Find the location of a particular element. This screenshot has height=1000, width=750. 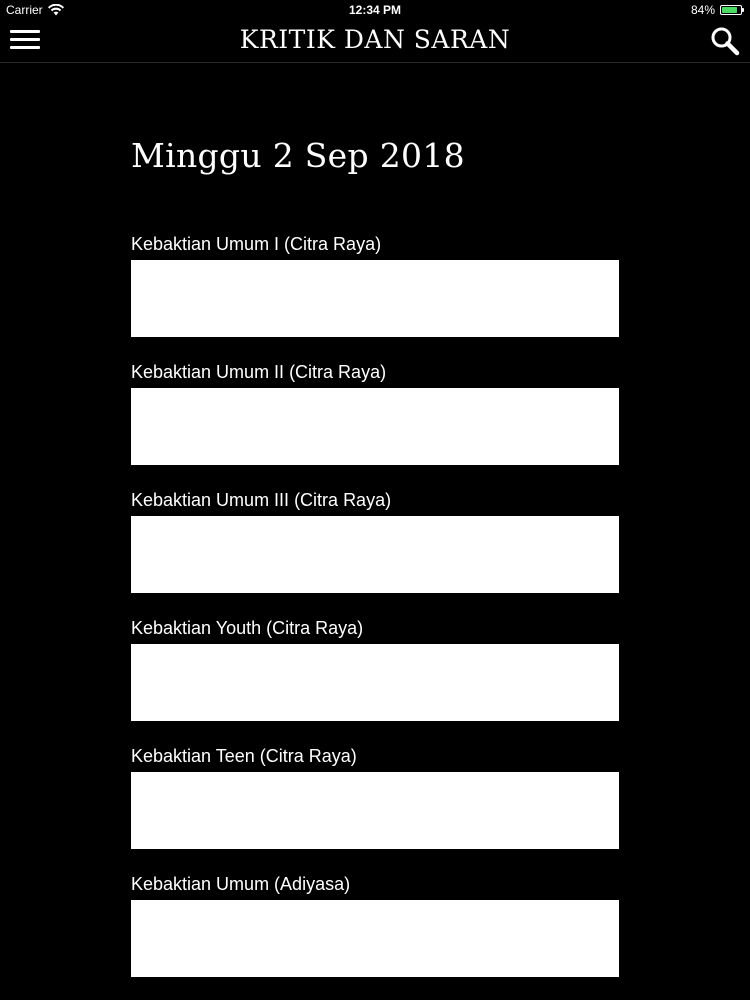

field-group: Kebaktian Umum (Adiyasa) is located at coordinates (375, 924).